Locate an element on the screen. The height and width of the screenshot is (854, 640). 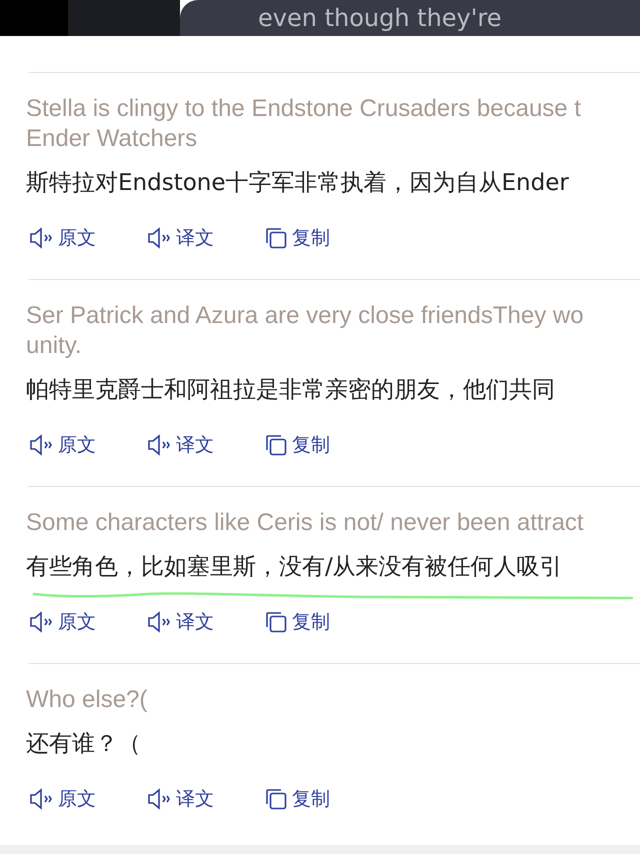
overlay-caption: even though they're is located at coordinates (380, 18).